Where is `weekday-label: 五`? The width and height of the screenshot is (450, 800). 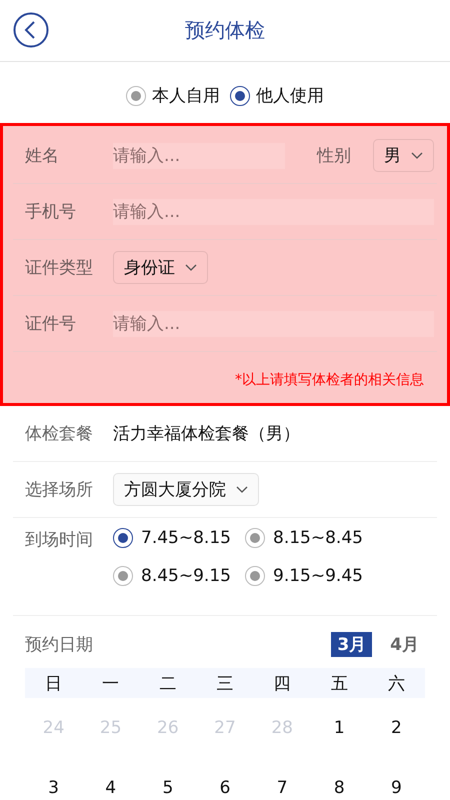 weekday-label: 五 is located at coordinates (339, 683).